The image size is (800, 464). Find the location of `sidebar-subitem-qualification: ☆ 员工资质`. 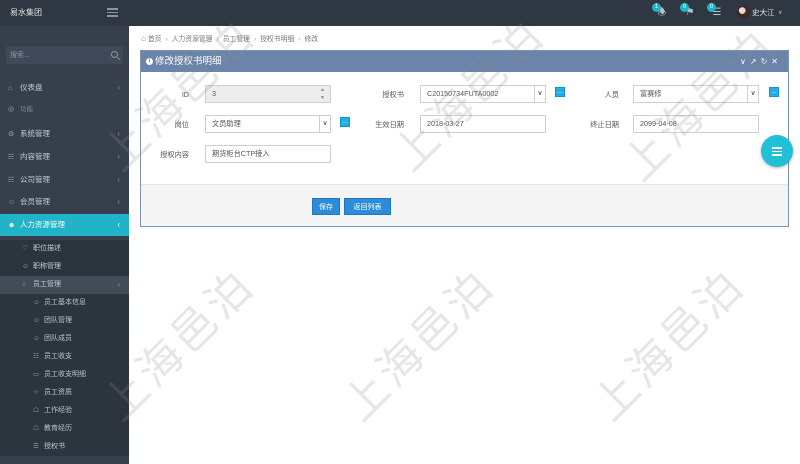

sidebar-subitem-qualification: ☆ 员工资质 is located at coordinates (64, 393).